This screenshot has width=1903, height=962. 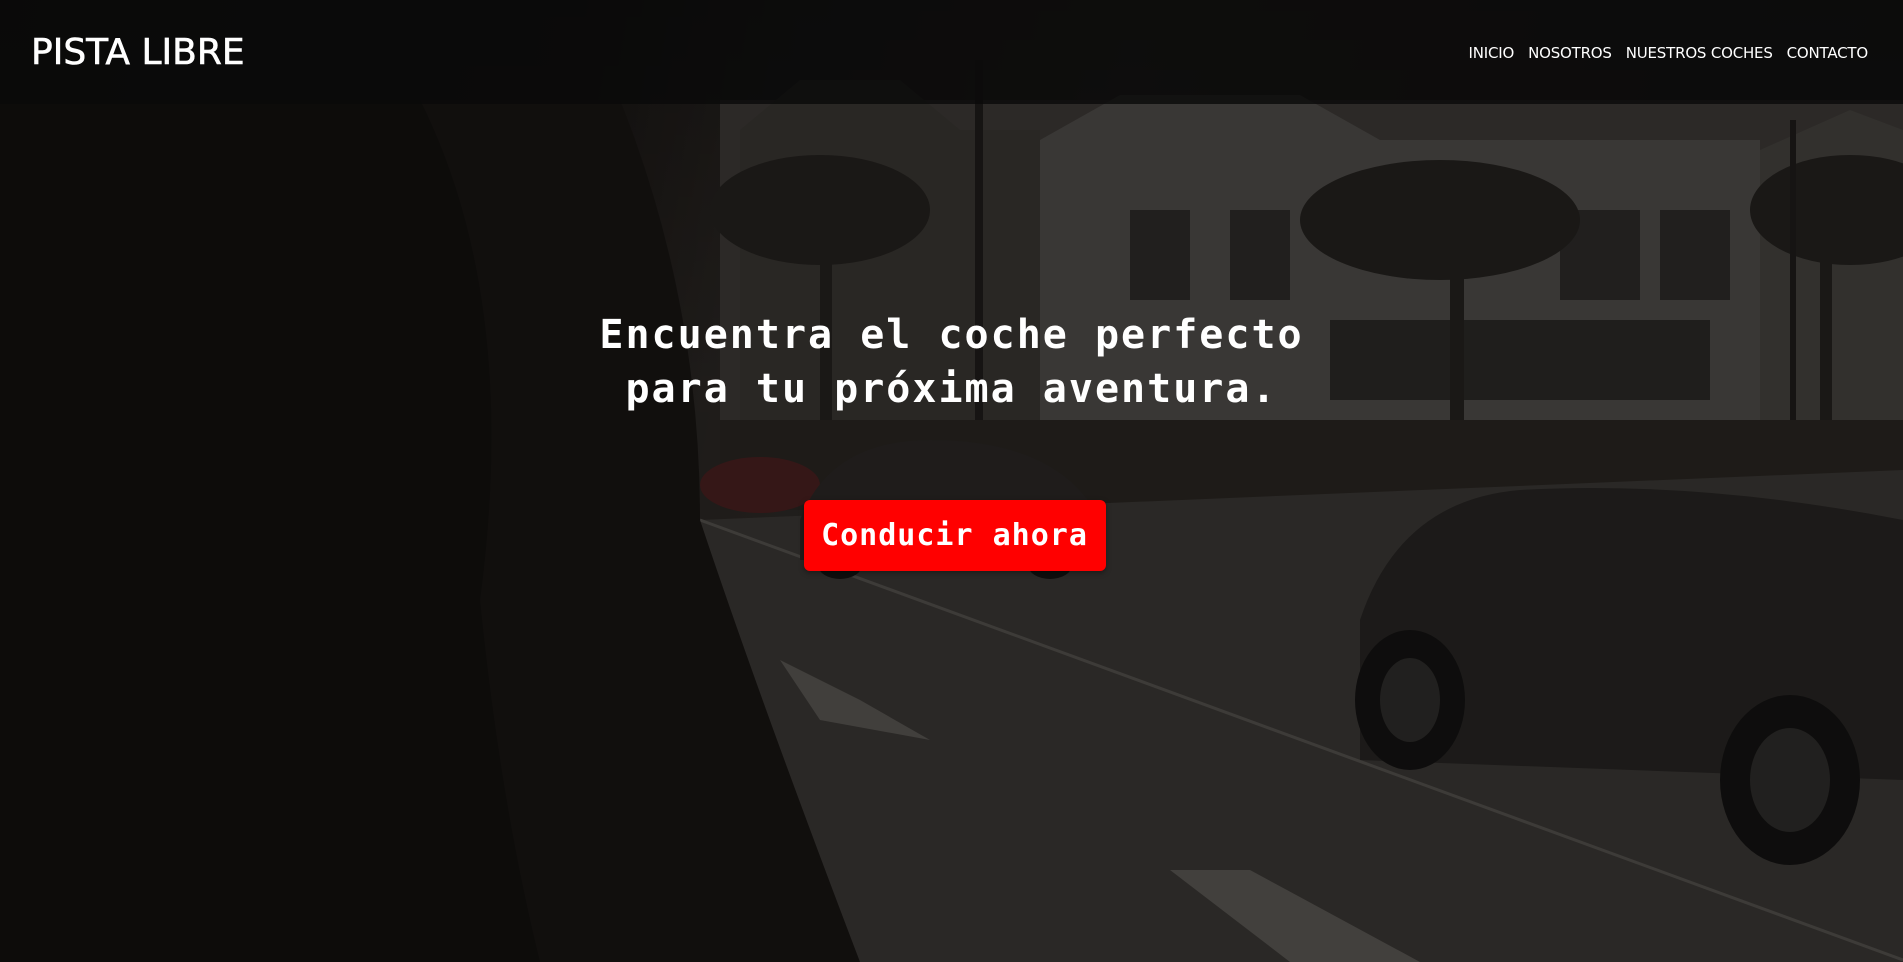 What do you see at coordinates (1828, 53) in the screenshot?
I see `nav-link-contacto: CONTACTO` at bounding box center [1828, 53].